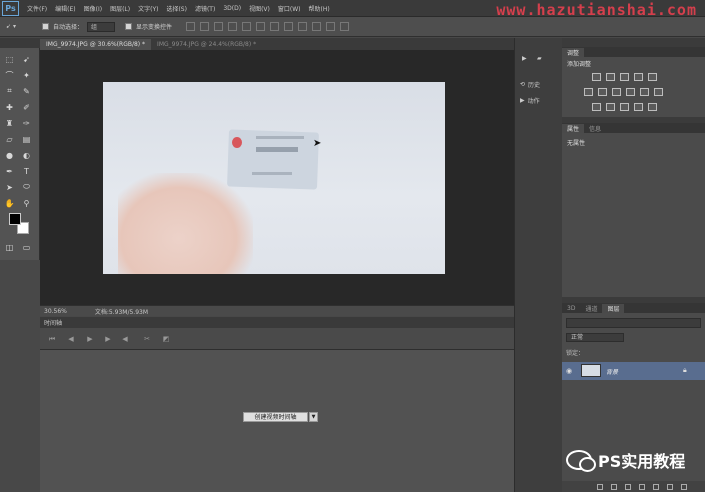 Image resolution: width=705 pixels, height=492 pixels. What do you see at coordinates (26, 187) in the screenshot?
I see `shape-tool-icon: ⬭` at bounding box center [26, 187].